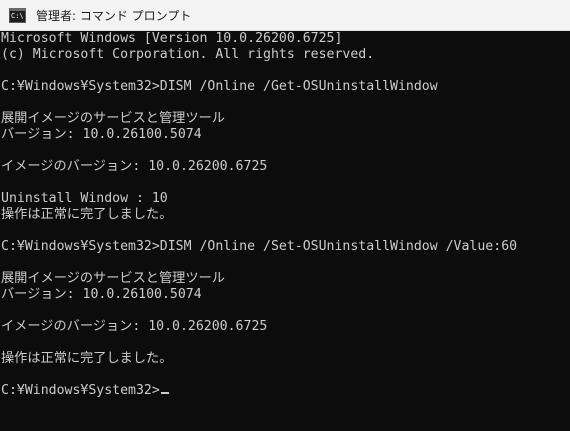 This screenshot has height=431, width=570. I want to click on prompt-line: C:¥Windows¥System32>, so click(85, 391).